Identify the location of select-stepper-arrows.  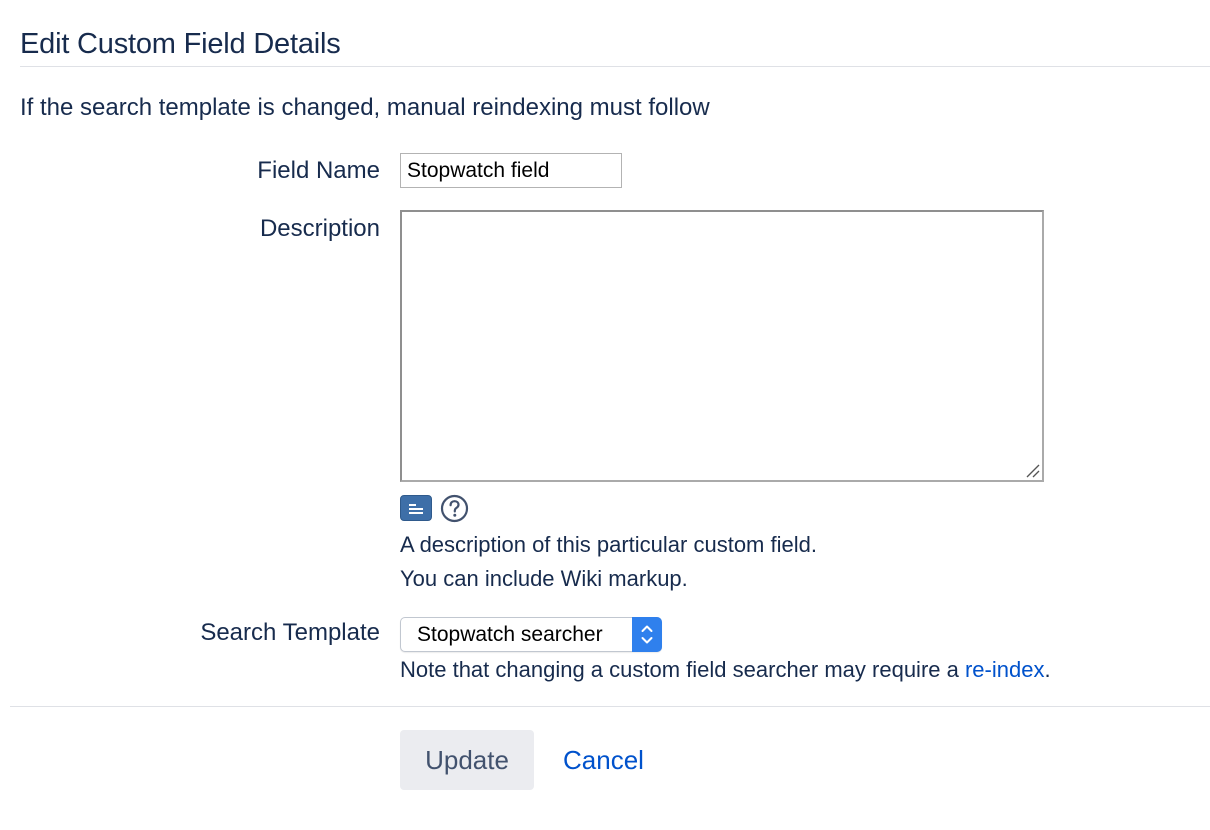
(647, 634).